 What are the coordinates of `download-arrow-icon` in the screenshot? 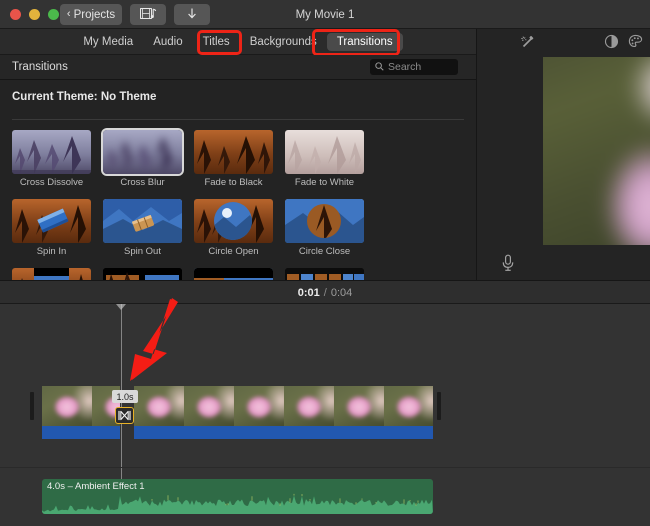 It's located at (192, 15).